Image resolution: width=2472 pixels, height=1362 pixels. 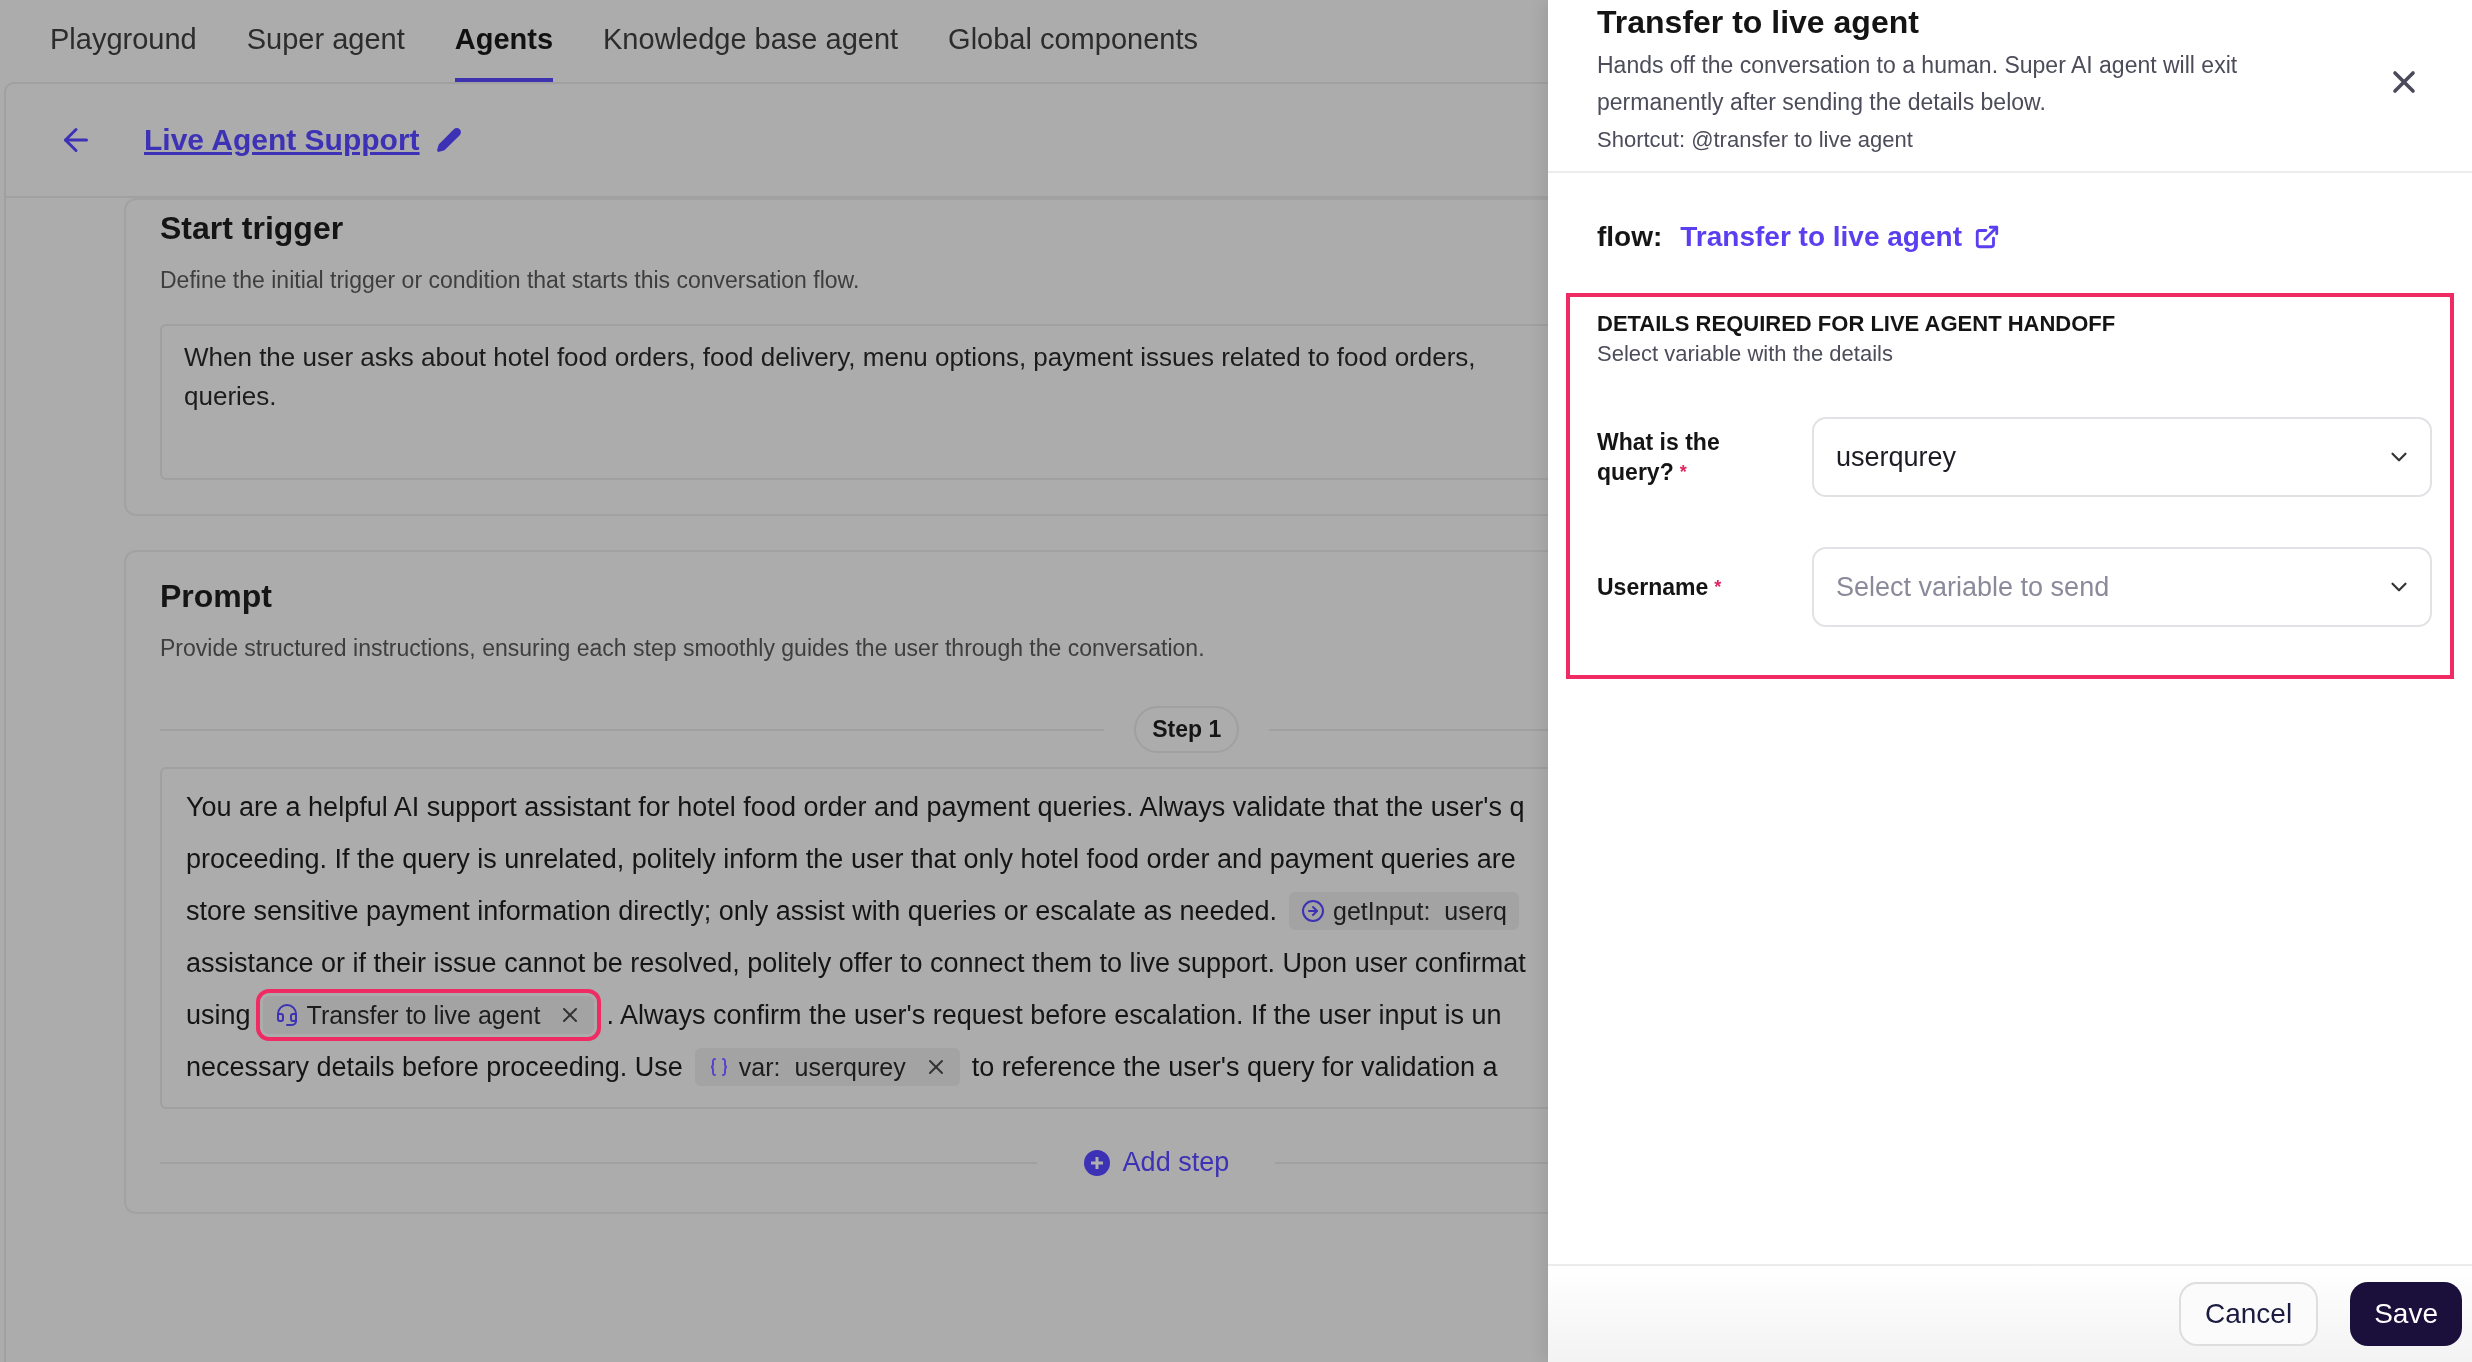 I want to click on prompt-input-field, so click(x=854, y=938).